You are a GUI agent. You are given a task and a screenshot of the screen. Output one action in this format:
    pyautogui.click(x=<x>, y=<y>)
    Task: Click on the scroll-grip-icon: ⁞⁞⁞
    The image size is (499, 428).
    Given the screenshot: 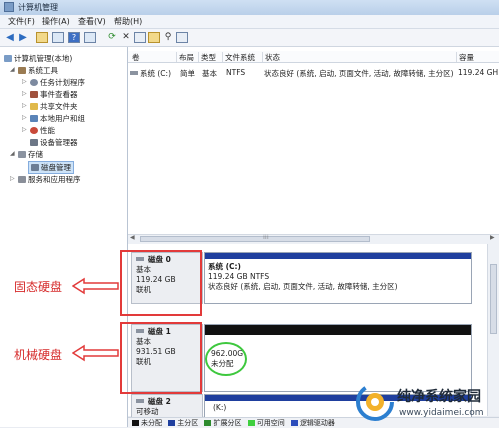 What is the action you would take?
    pyautogui.click(x=266, y=237)
    